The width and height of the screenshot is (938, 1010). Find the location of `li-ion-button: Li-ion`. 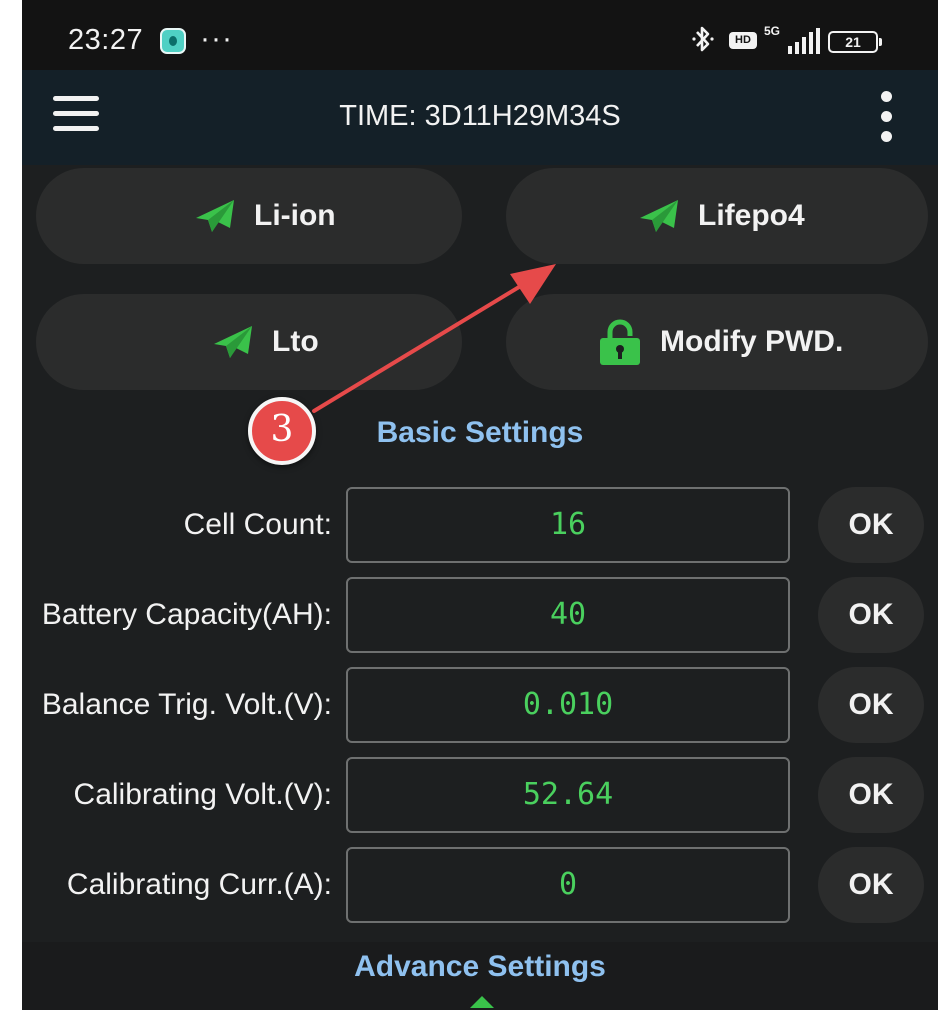

li-ion-button: Li-ion is located at coordinates (249, 216).